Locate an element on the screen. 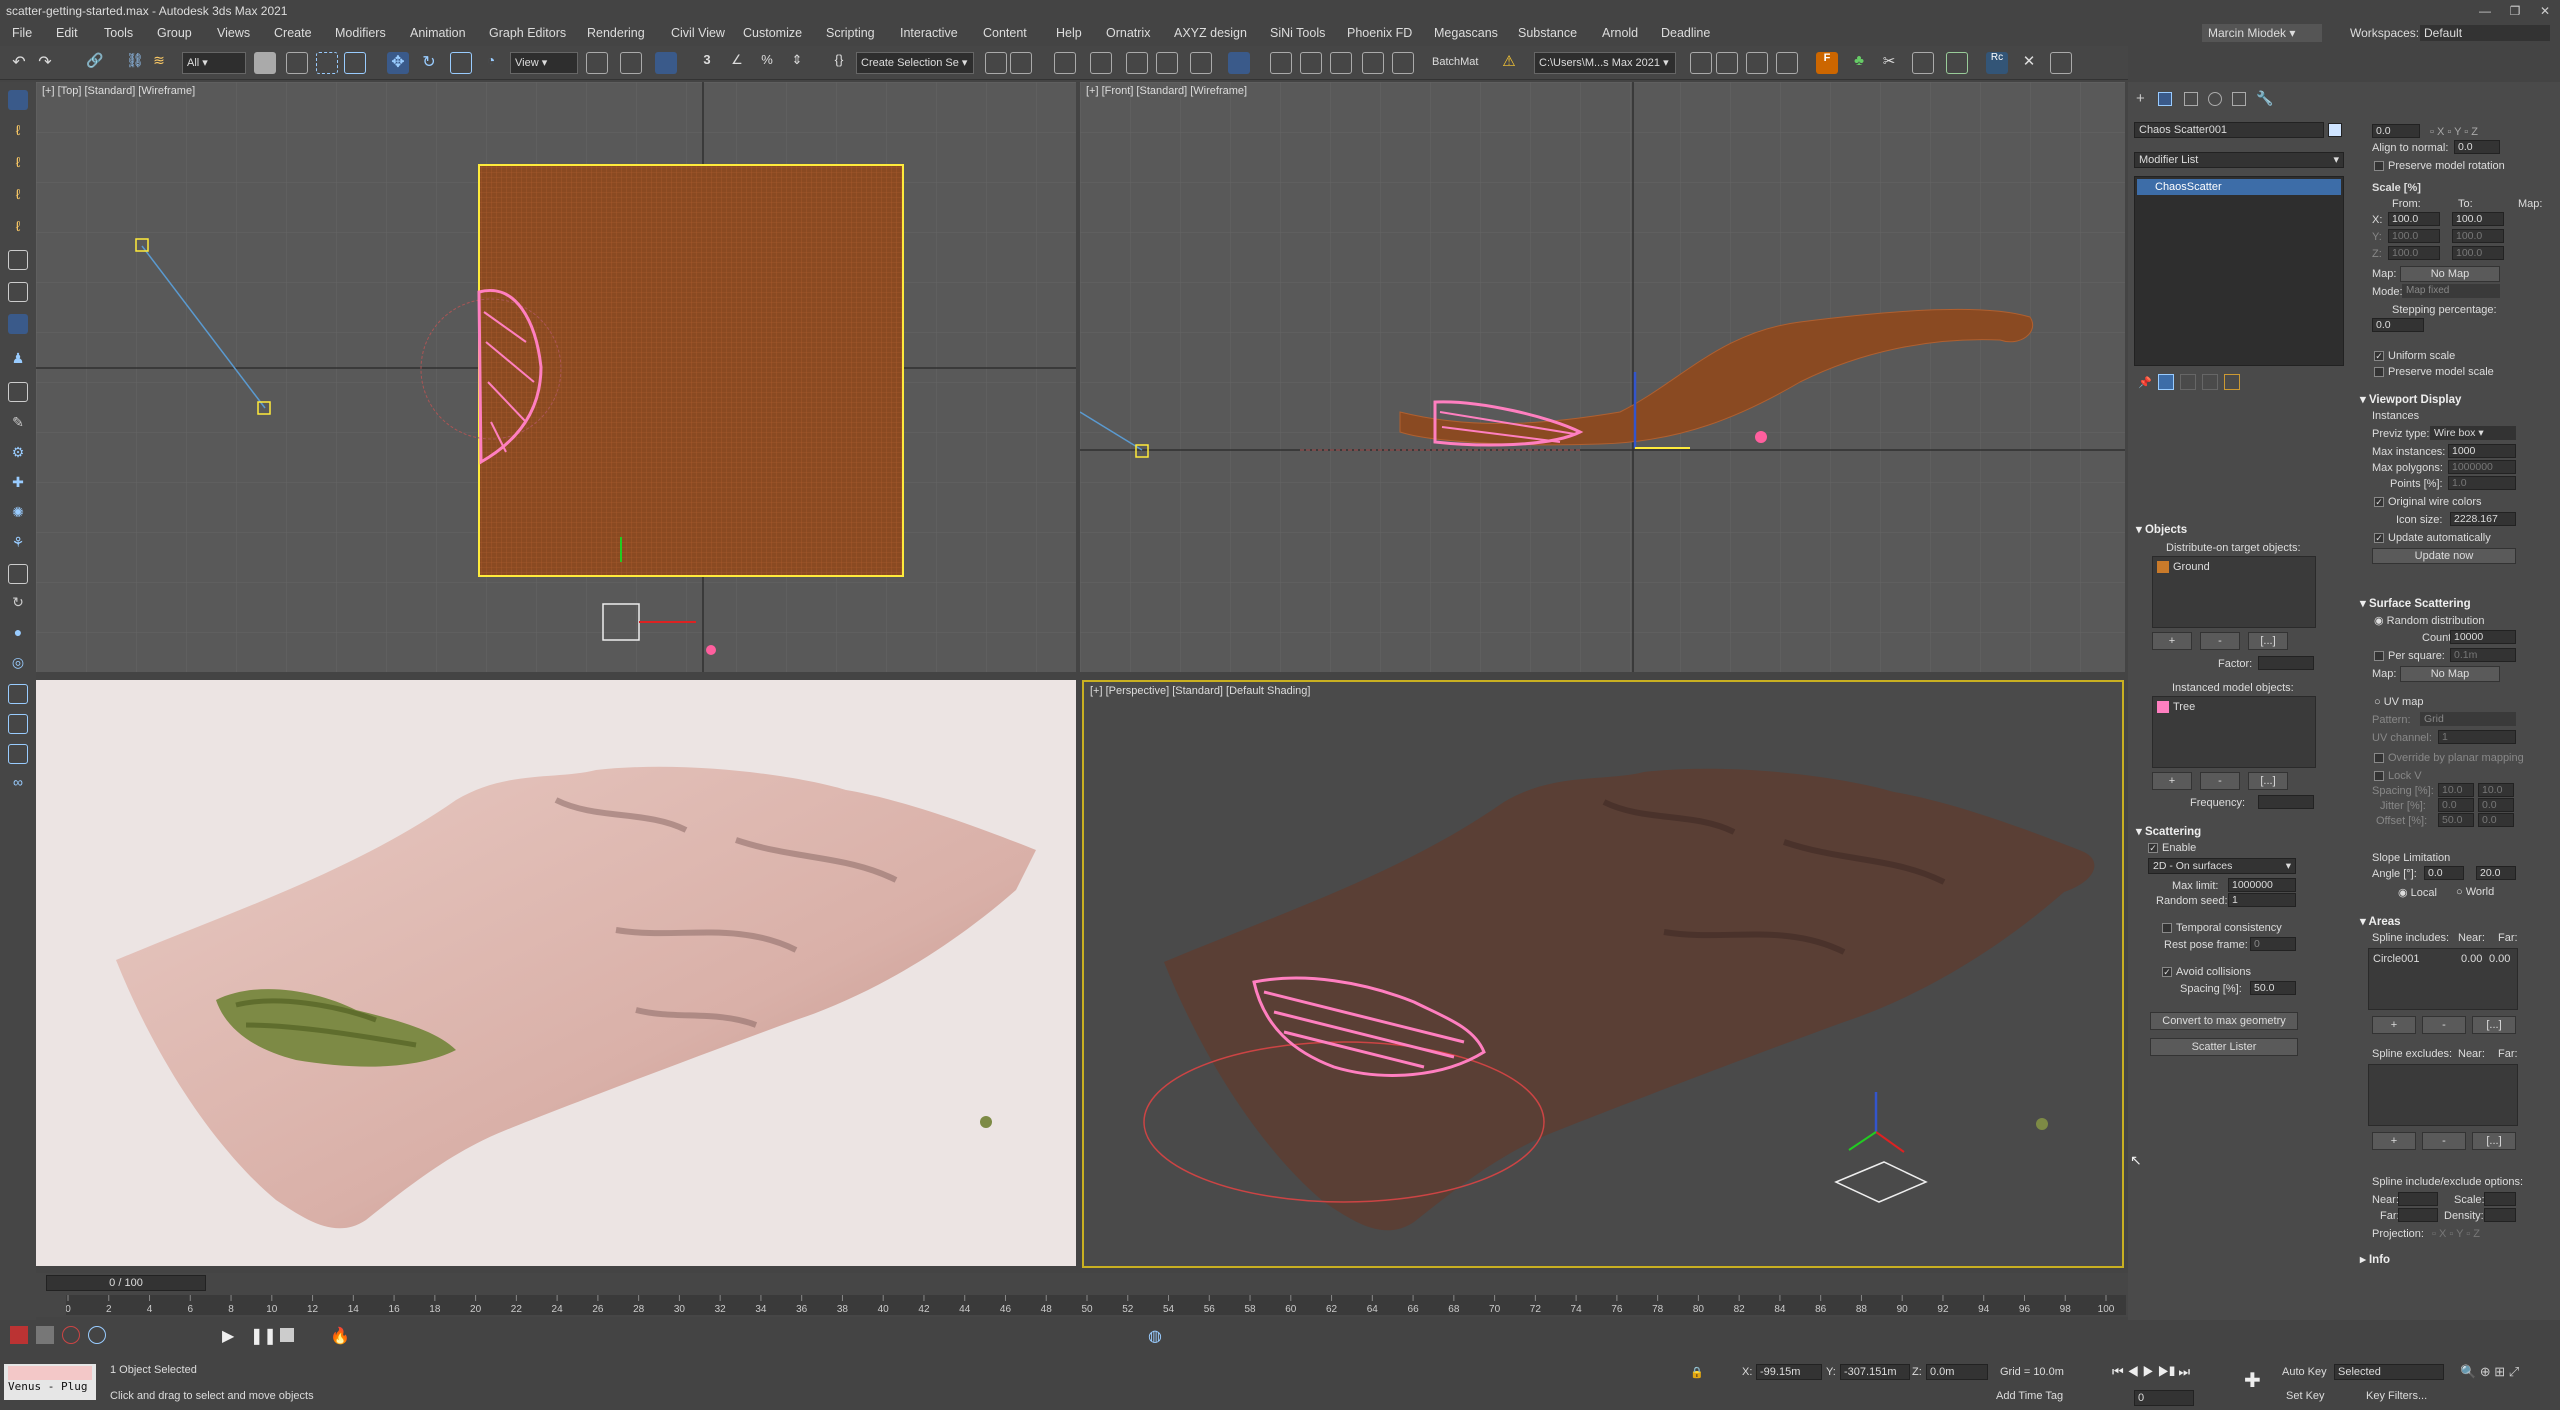 The width and height of the screenshot is (2560, 1410). display-tab-icon is located at coordinates (2239, 99).